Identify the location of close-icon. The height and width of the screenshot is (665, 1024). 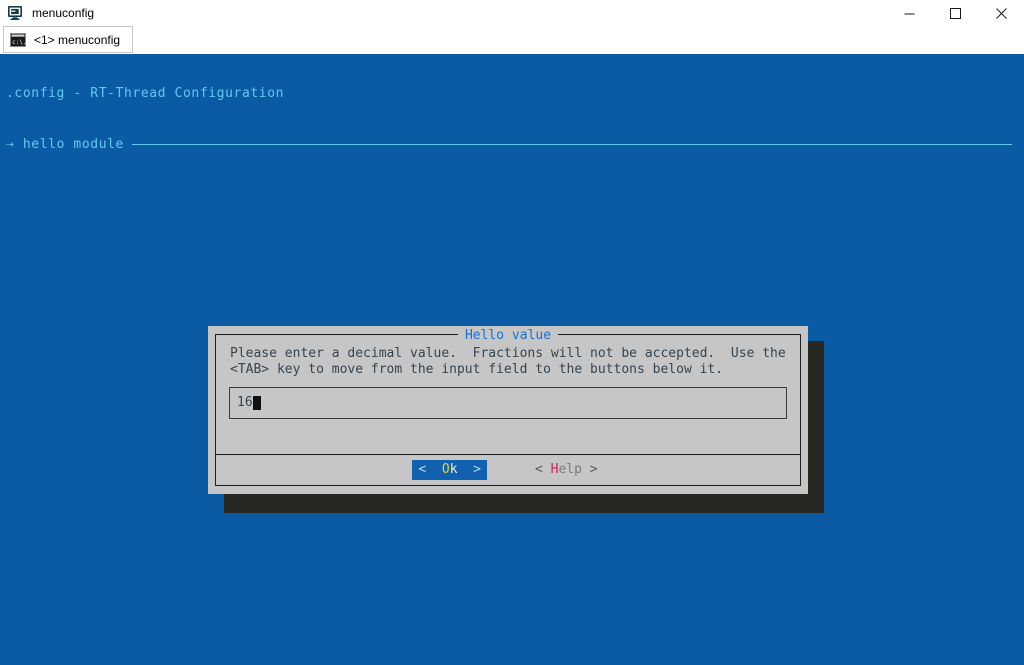
(1001, 13).